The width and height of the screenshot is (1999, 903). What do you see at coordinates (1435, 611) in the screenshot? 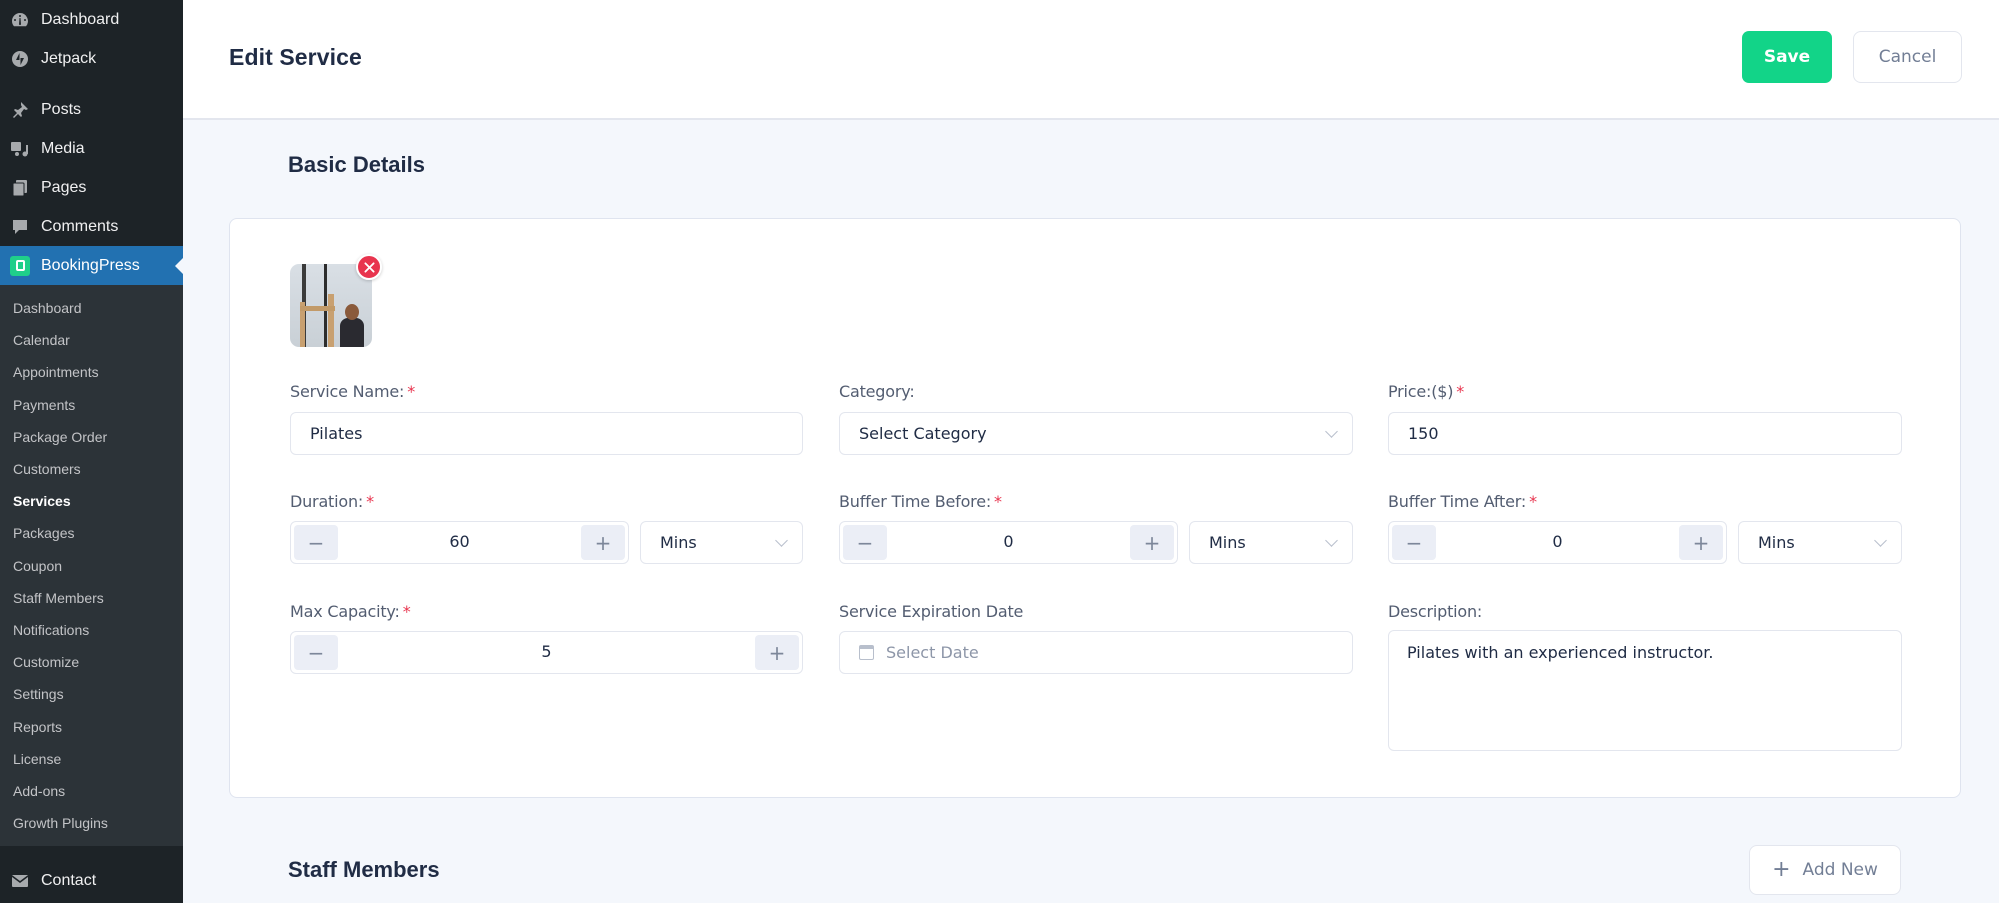
I see `description-label: Description:` at bounding box center [1435, 611].